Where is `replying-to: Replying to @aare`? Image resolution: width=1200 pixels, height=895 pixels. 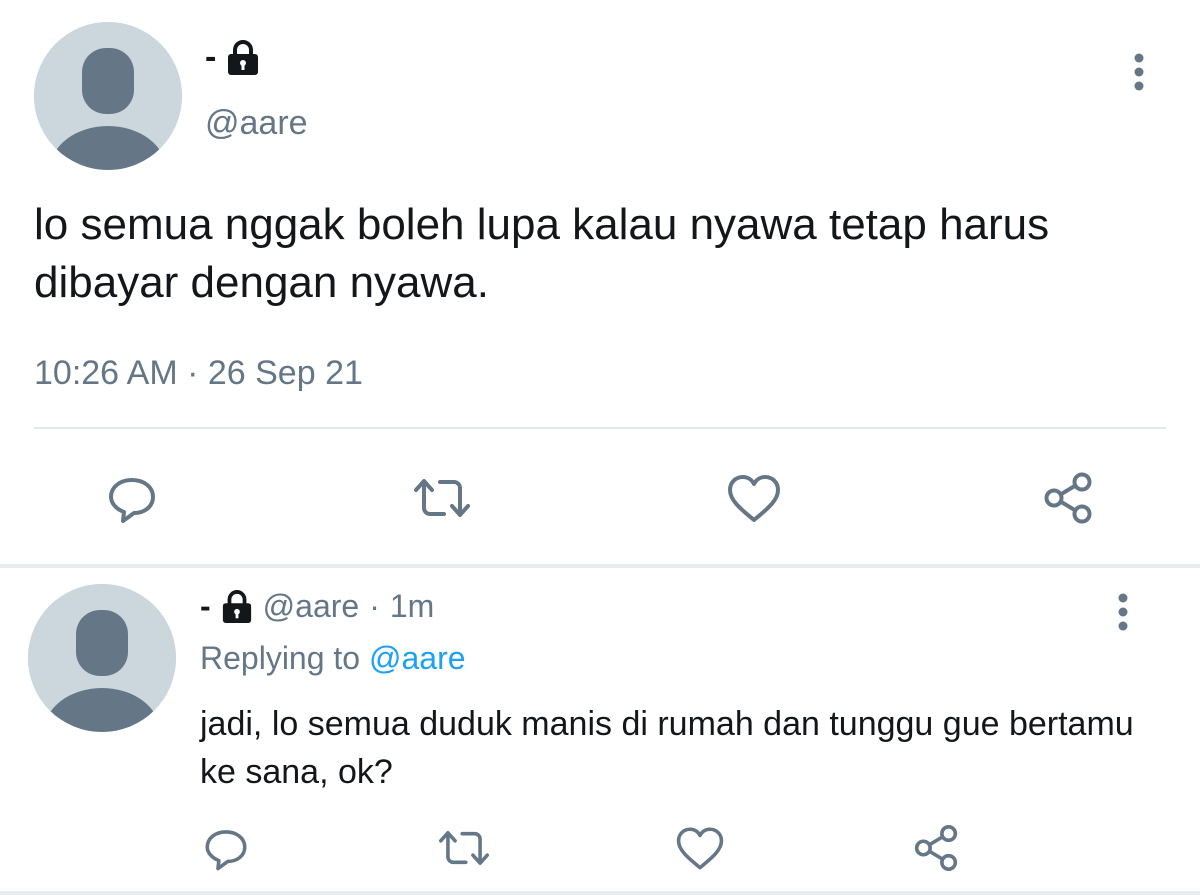
replying-to: Replying to @aare is located at coordinates (333, 658).